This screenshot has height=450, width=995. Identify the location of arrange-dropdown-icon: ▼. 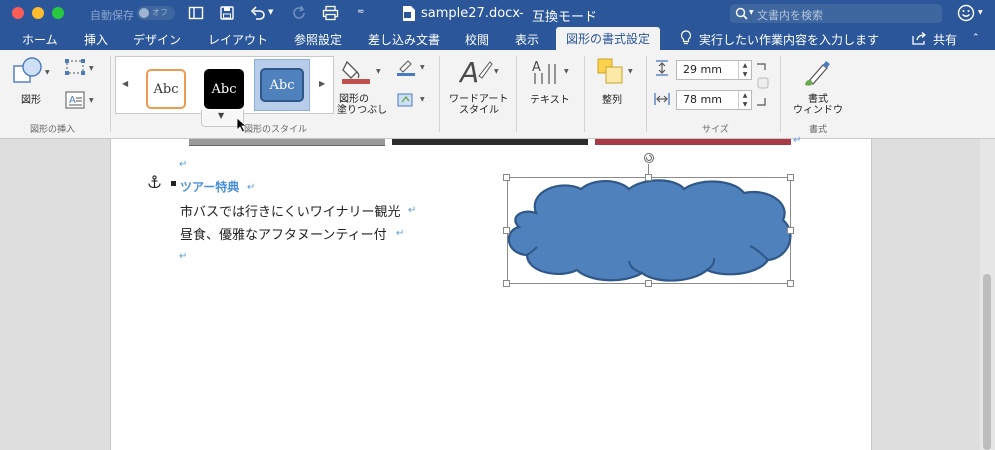
(630, 71).